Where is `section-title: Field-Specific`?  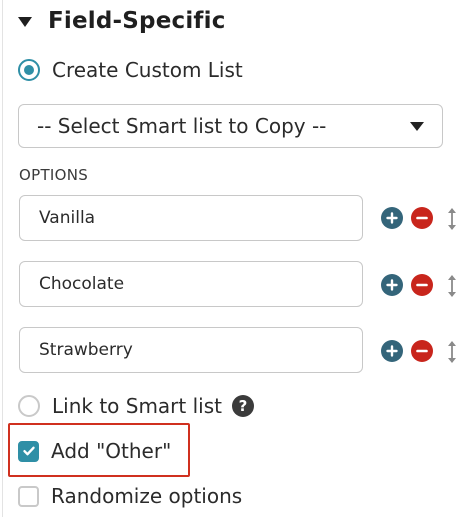 section-title: Field-Specific is located at coordinates (137, 21).